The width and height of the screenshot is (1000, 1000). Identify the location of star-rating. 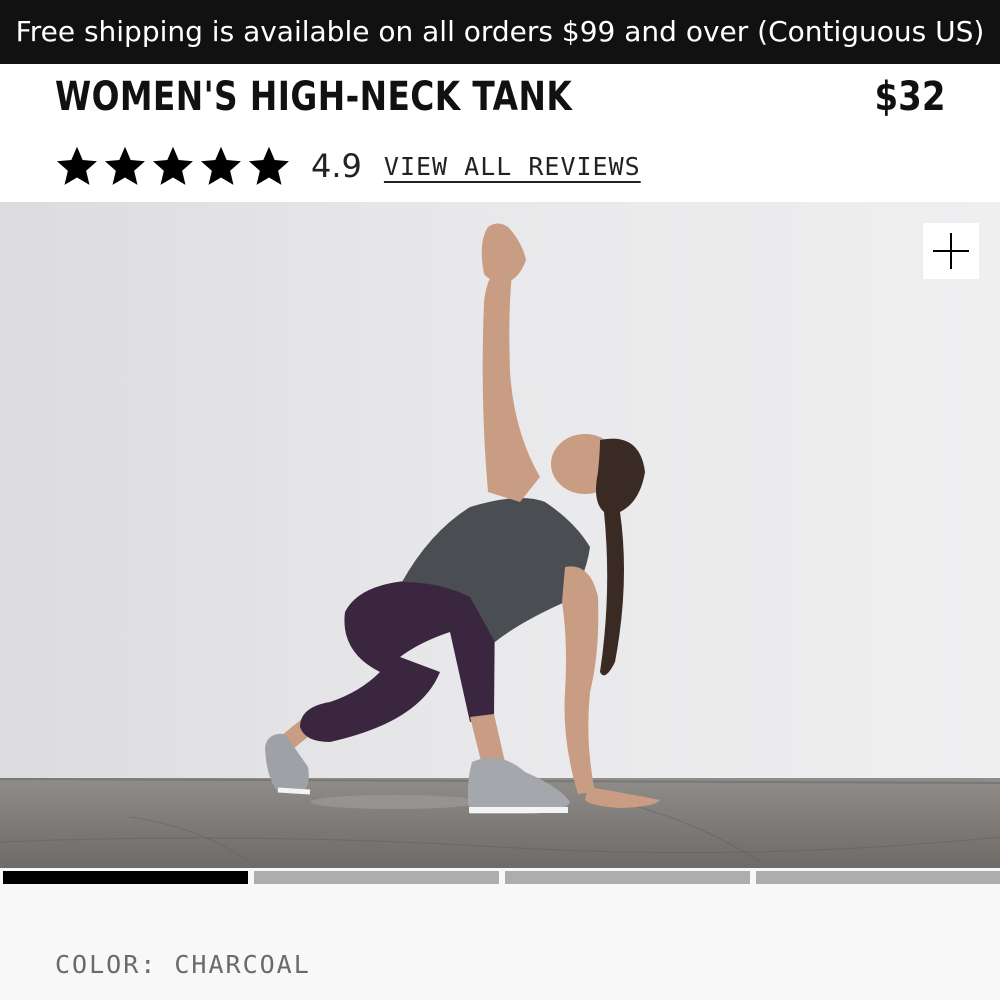
(173, 166).